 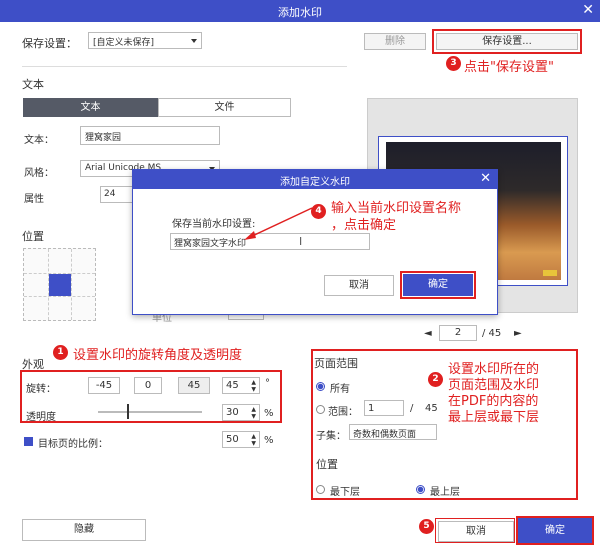 What do you see at coordinates (194, 41) in the screenshot?
I see `chevron-down-icon` at bounding box center [194, 41].